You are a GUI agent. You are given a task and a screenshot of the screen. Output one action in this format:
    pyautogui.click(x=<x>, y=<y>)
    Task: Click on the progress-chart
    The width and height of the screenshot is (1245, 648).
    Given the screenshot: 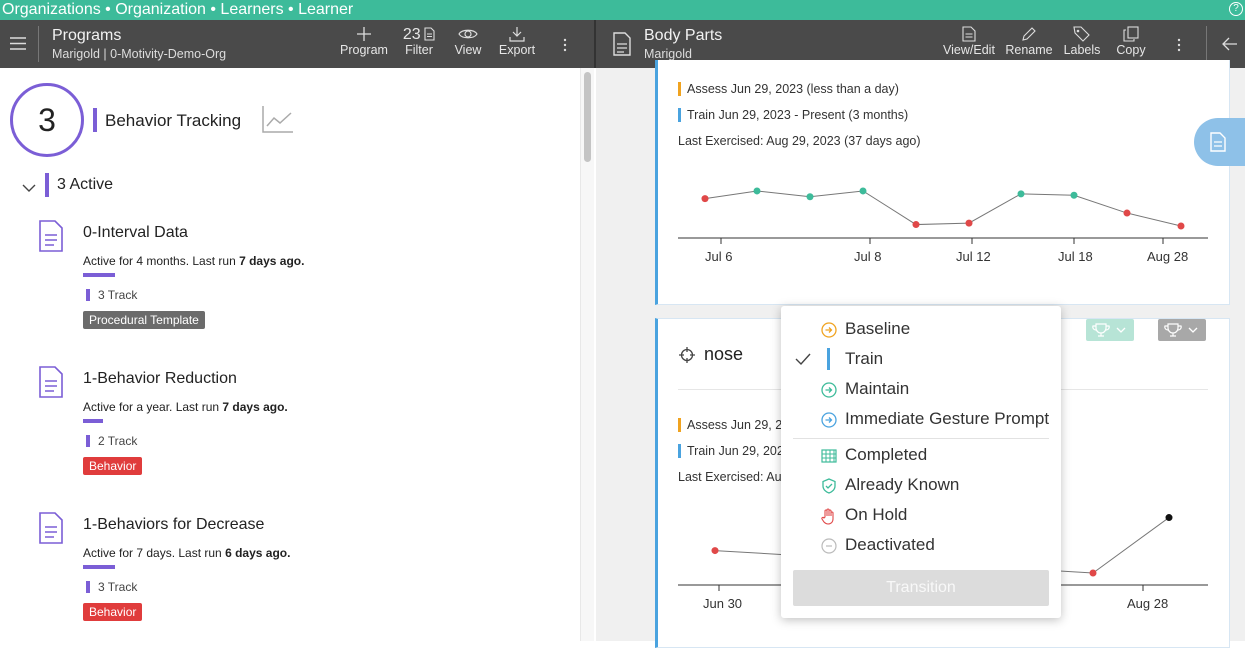 What is the action you would take?
    pyautogui.click(x=943, y=215)
    